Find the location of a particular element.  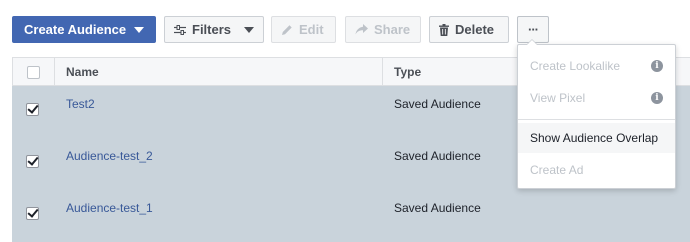

create-audience-label: Create Audience is located at coordinates (75, 29).